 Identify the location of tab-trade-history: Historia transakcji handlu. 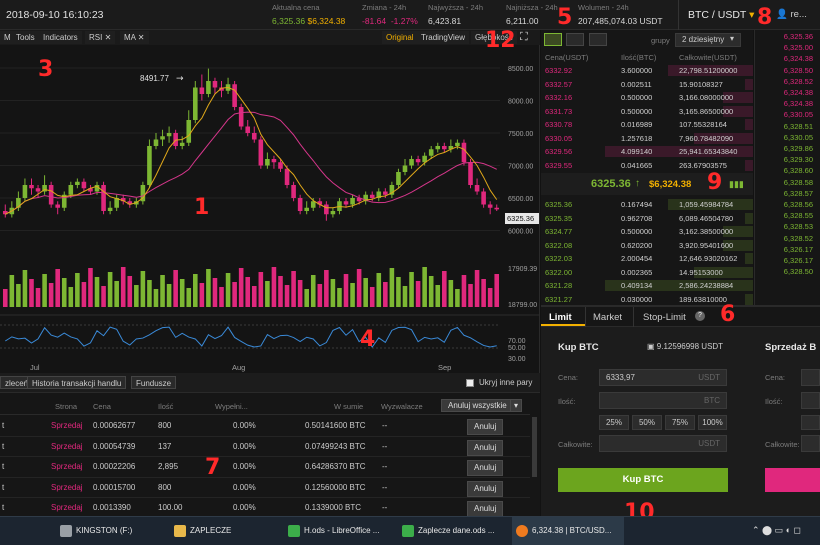
(77, 382).